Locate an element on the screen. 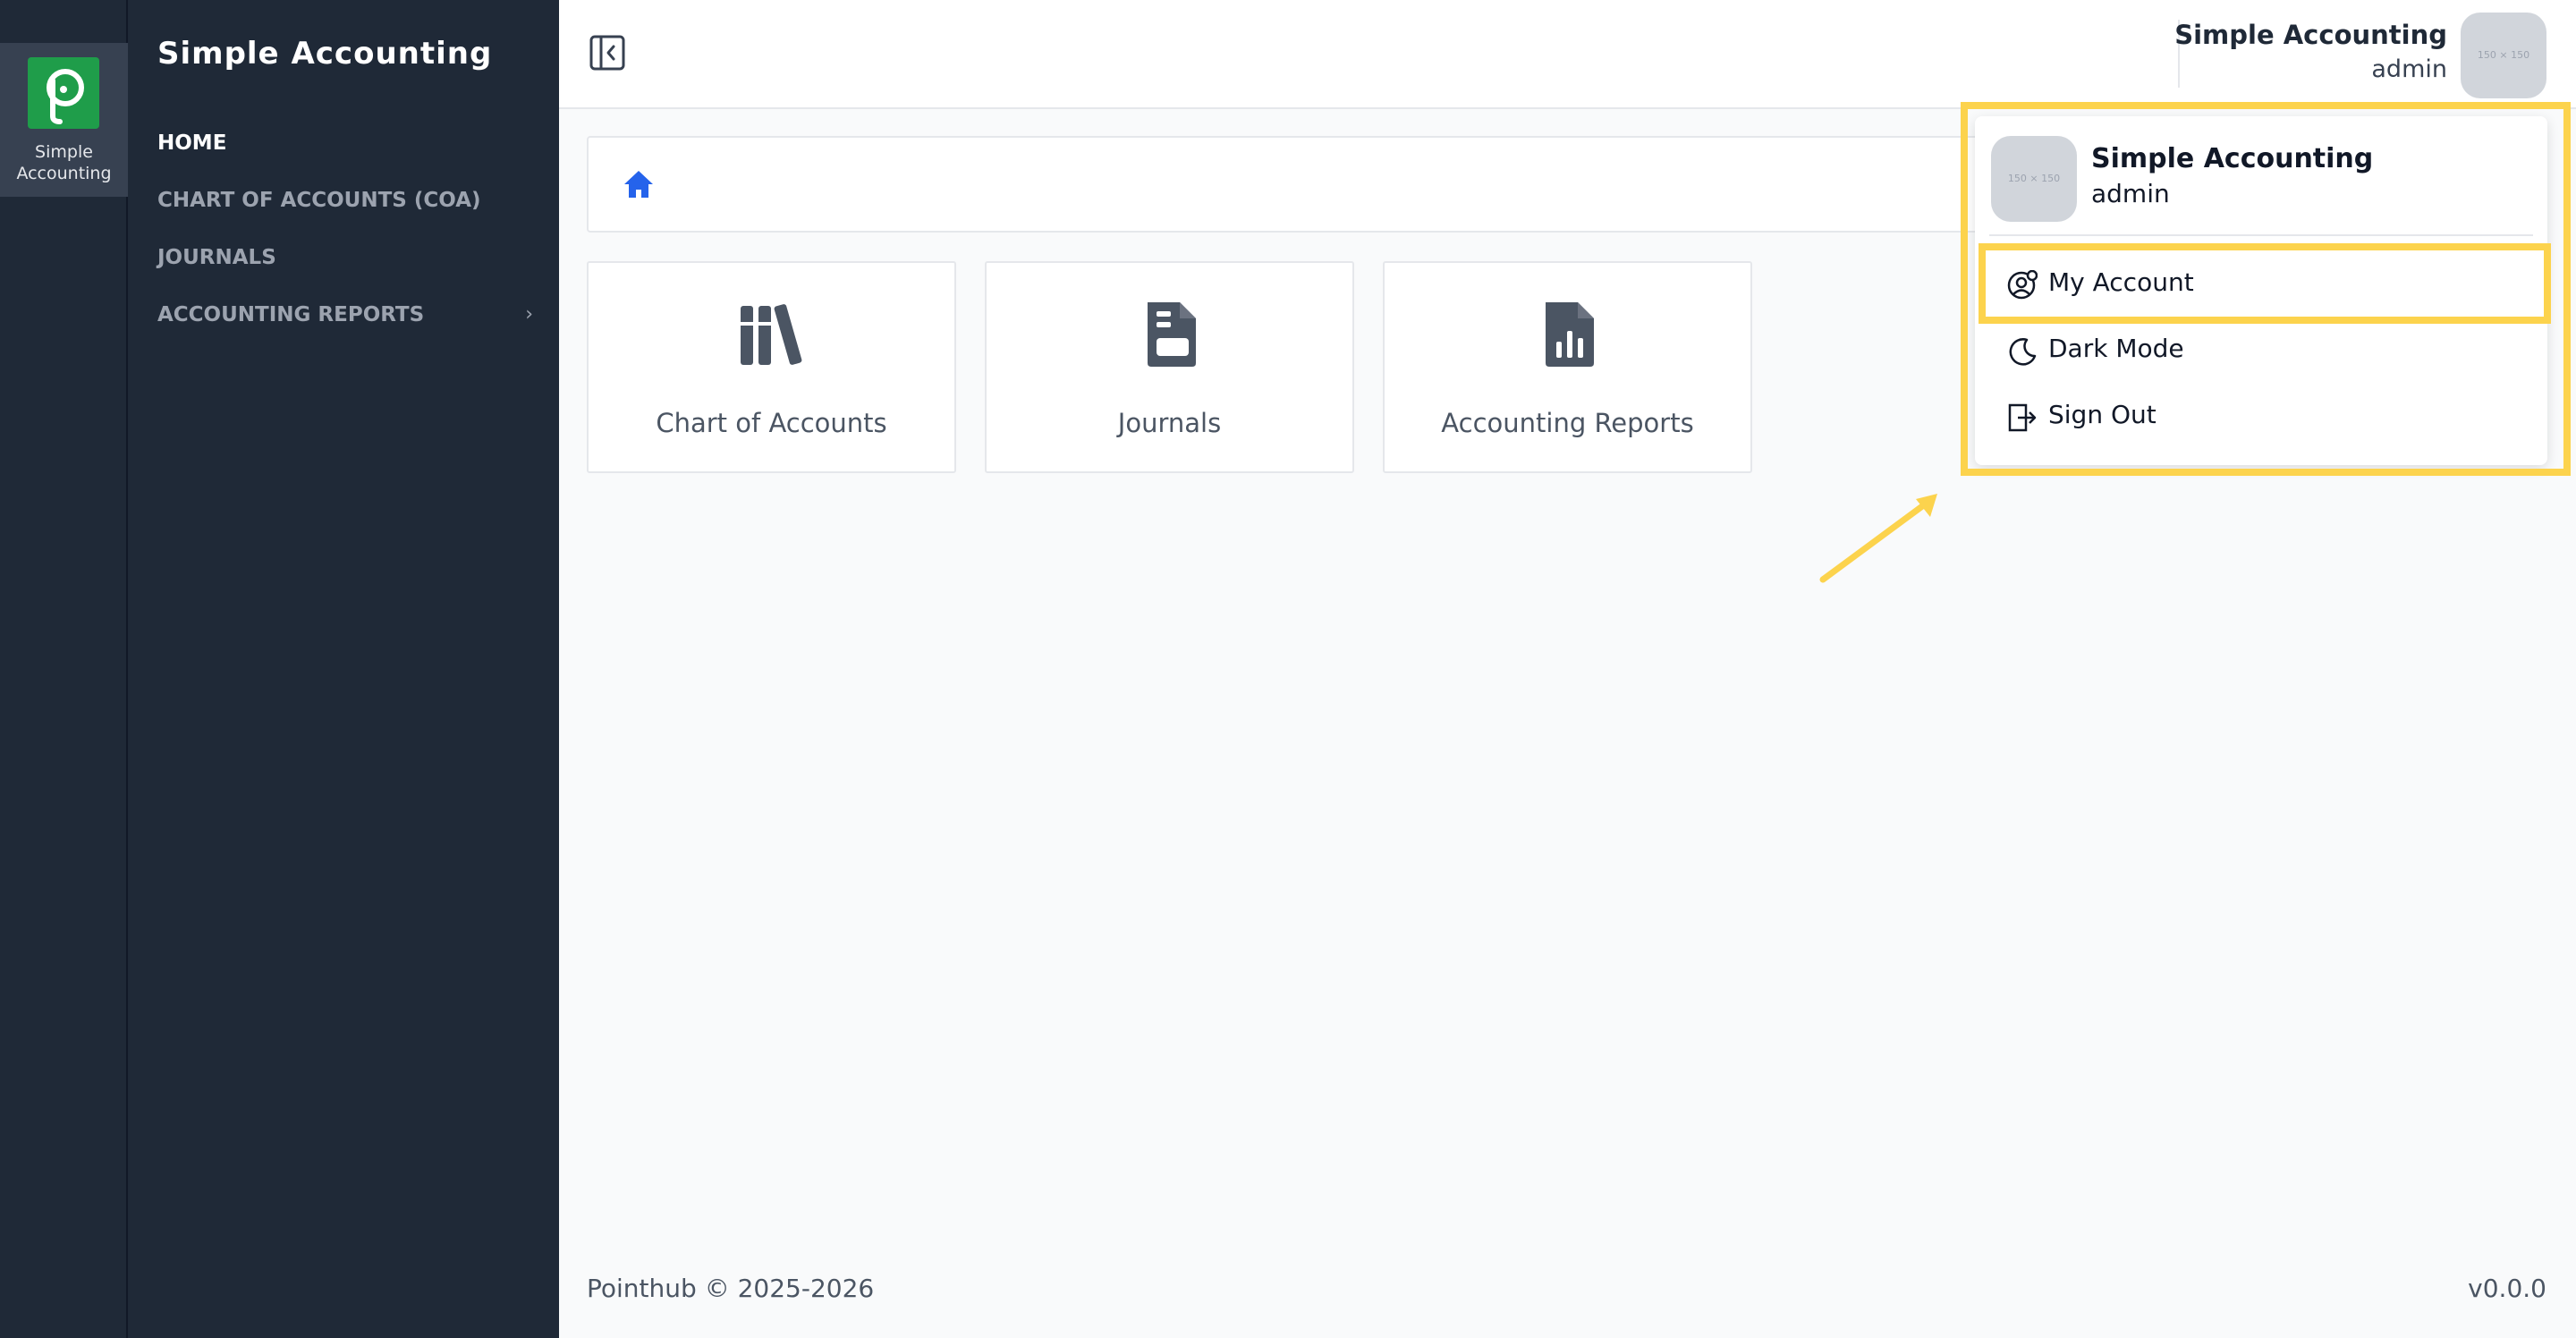  chevron-right-icon: › is located at coordinates (529, 314).